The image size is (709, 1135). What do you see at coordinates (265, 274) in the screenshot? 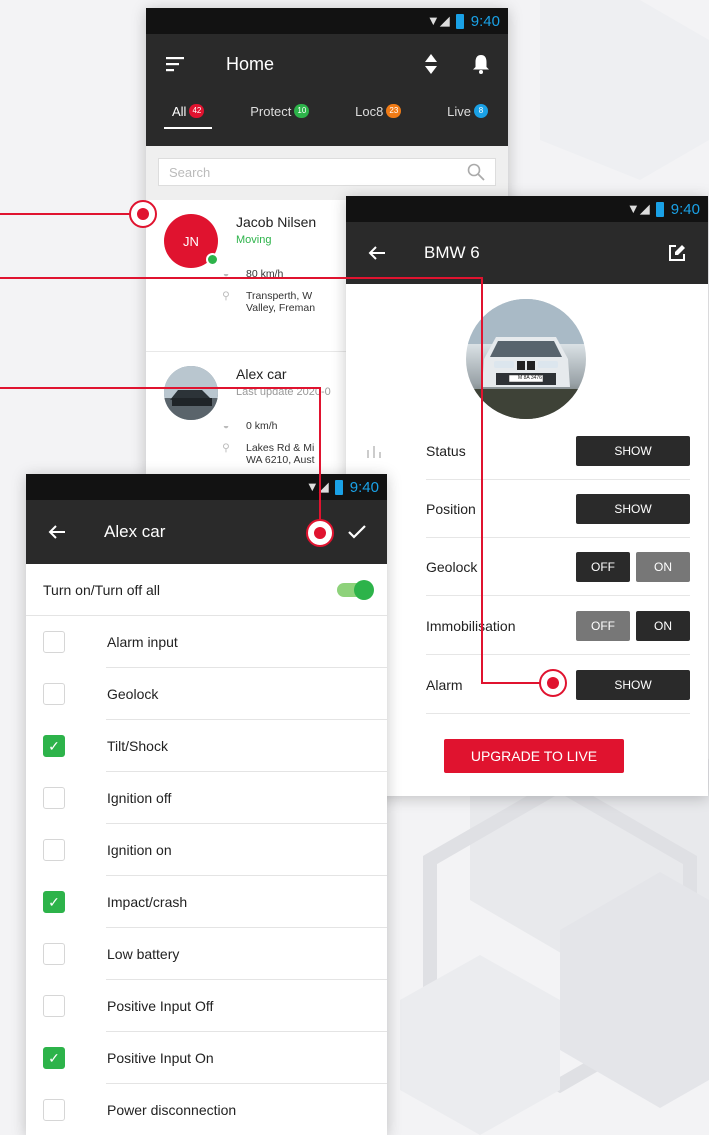
I see `vehicle-speed: 80 km/h` at bounding box center [265, 274].